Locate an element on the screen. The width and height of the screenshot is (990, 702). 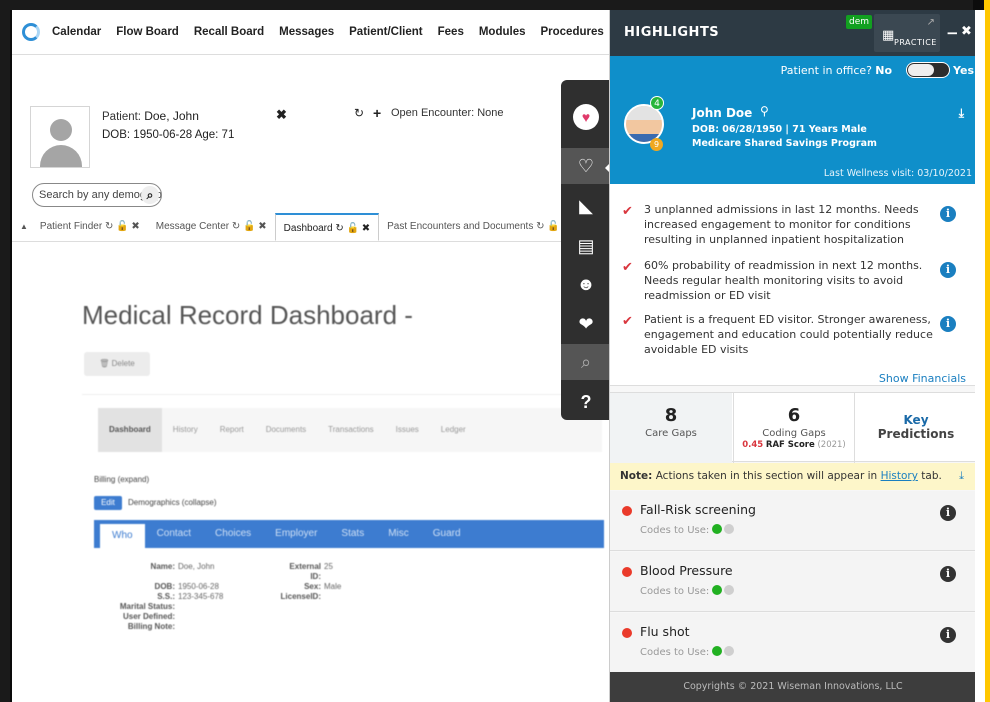
demo-tab-employer: Employer is located at coordinates (296, 534).